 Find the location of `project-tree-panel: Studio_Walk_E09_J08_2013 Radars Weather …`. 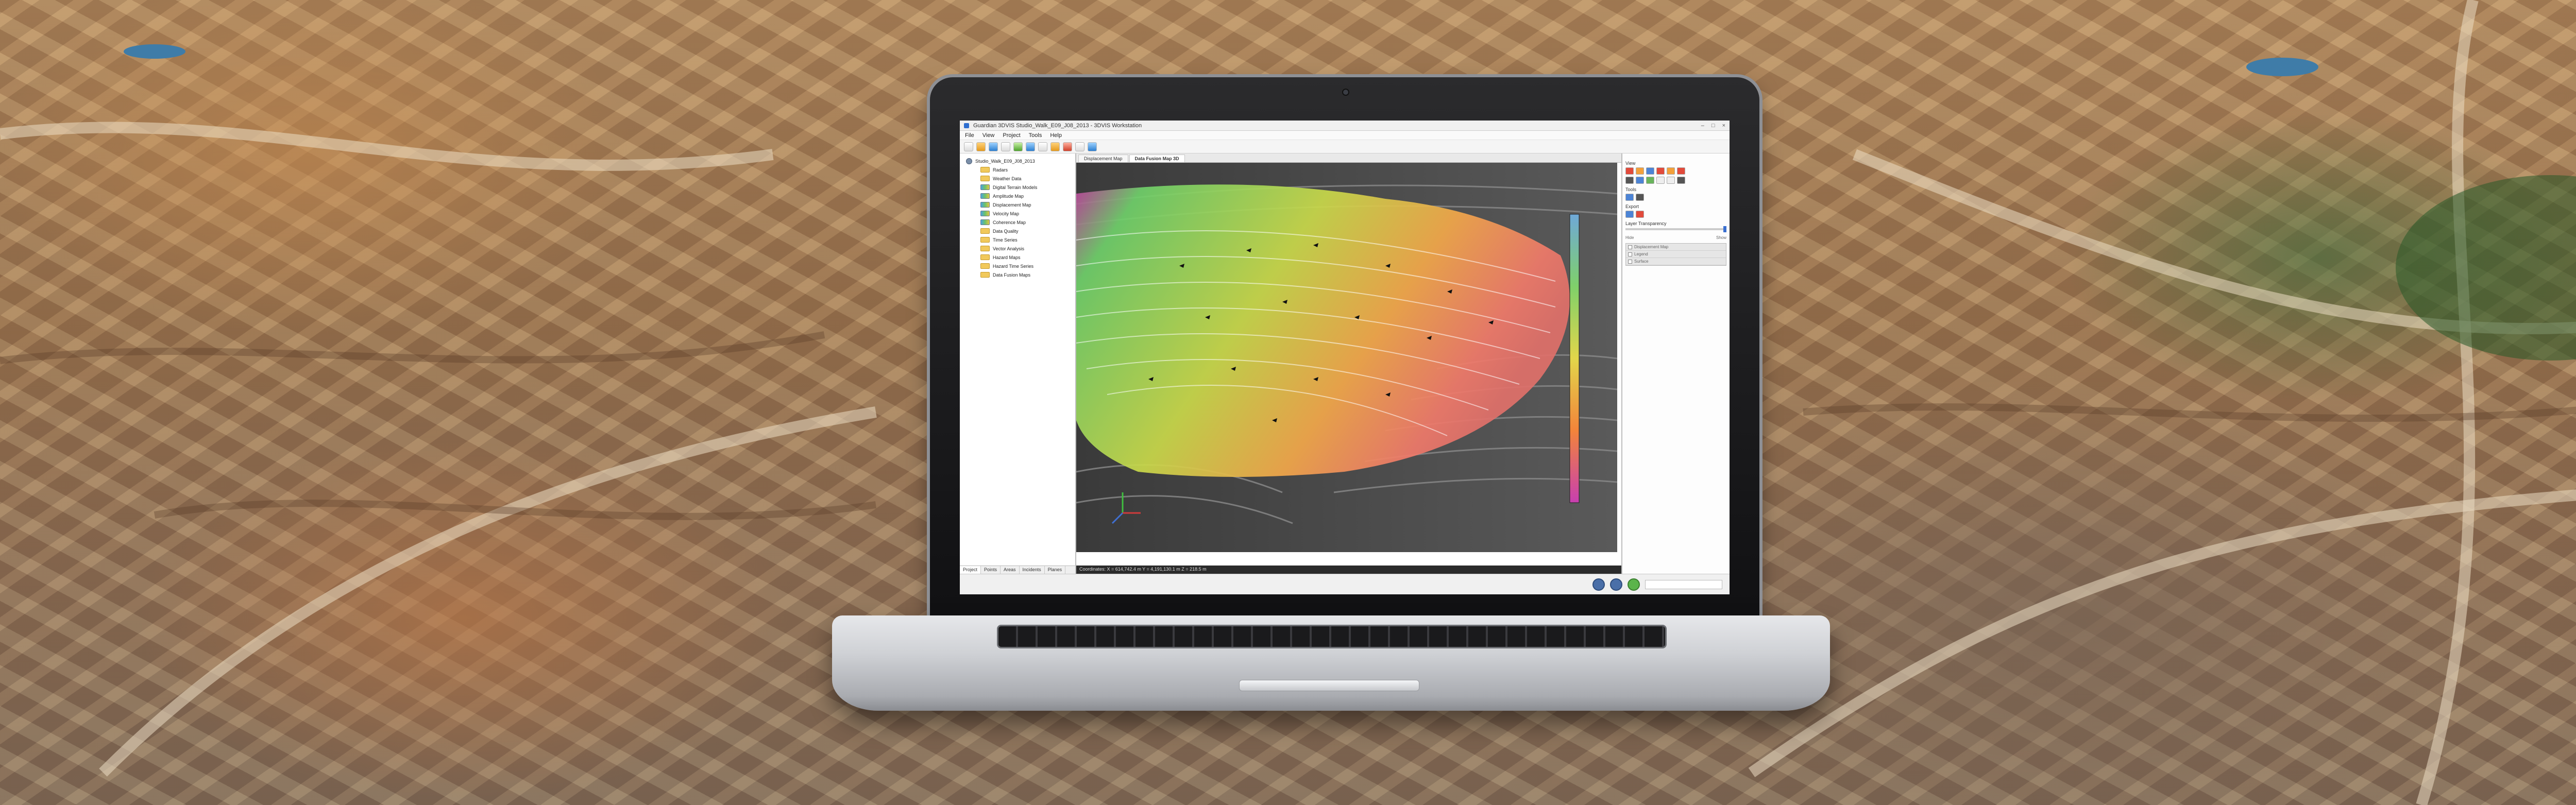

project-tree-panel: Studio_Walk_E09_J08_2013 Radars Weather … is located at coordinates (1018, 363).